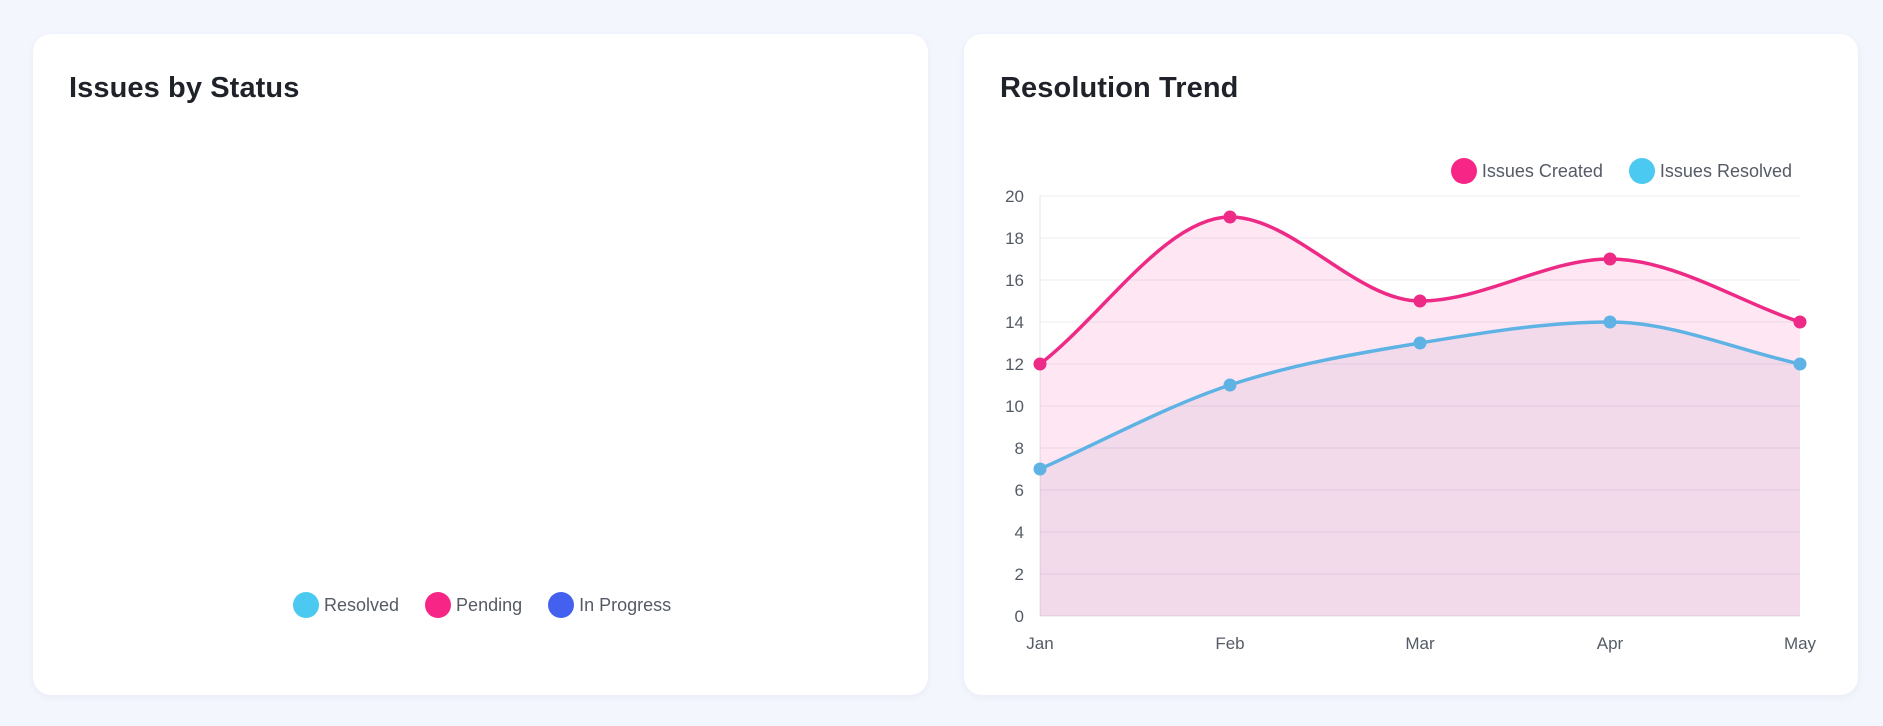  I want to click on legend-label-pending: Pending, so click(489, 604).